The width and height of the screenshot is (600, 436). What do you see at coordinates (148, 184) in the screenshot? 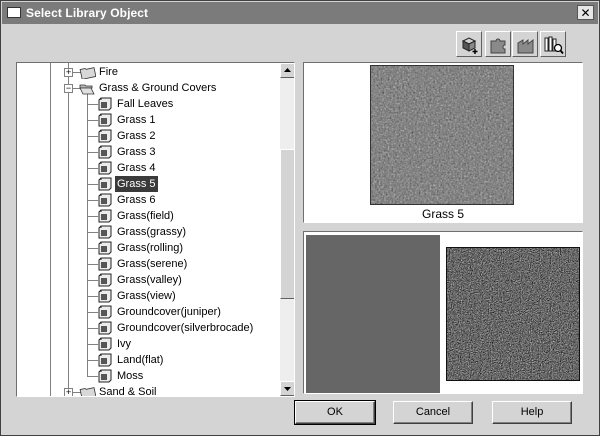
I see `tree-item-row: Grass 5` at bounding box center [148, 184].